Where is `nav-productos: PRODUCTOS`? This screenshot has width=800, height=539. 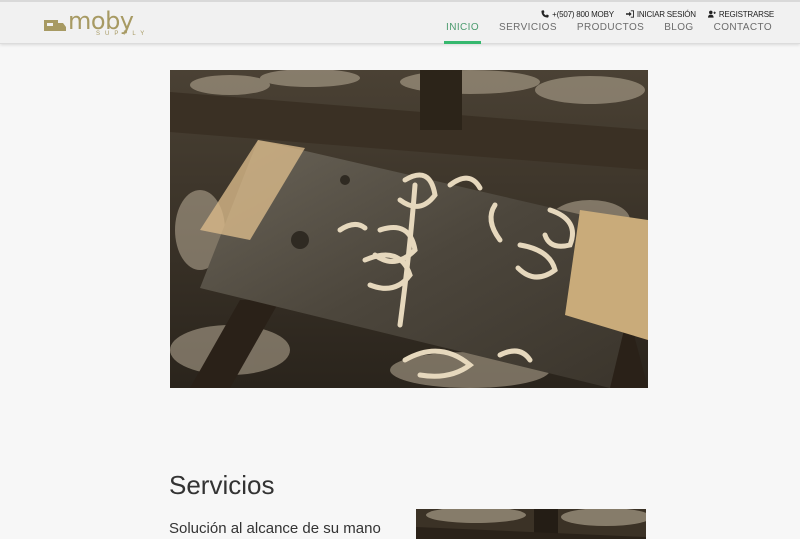 nav-productos: PRODUCTOS is located at coordinates (610, 32).